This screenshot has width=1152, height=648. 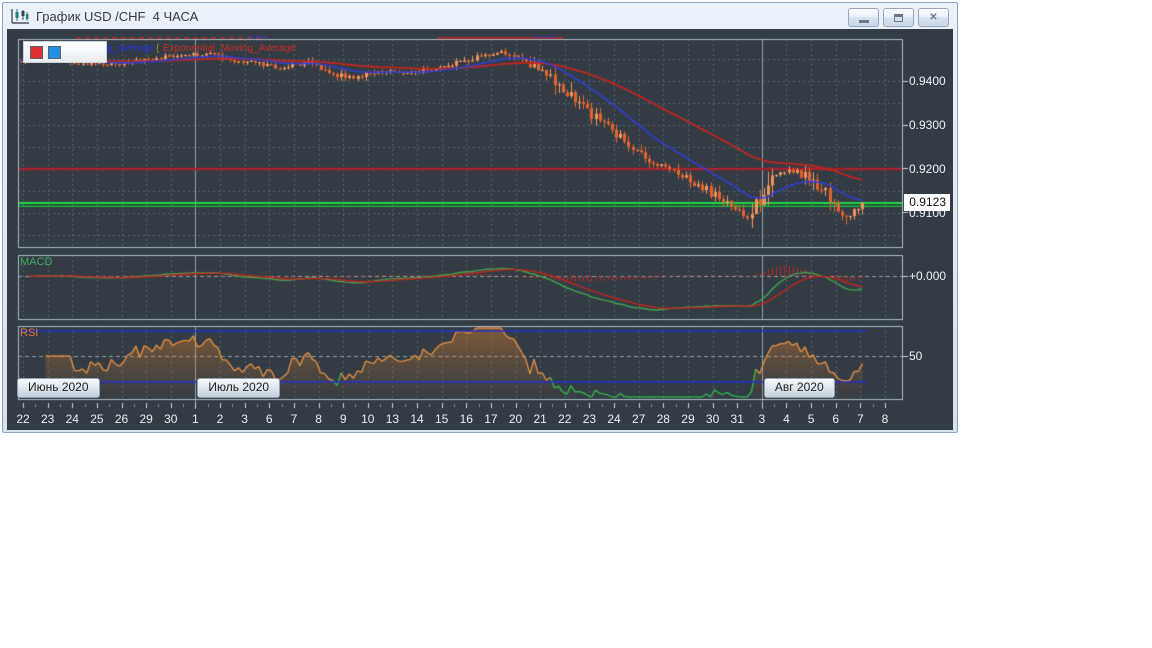 What do you see at coordinates (491, 419) in the screenshot?
I see `x-axis-label: 17` at bounding box center [491, 419].